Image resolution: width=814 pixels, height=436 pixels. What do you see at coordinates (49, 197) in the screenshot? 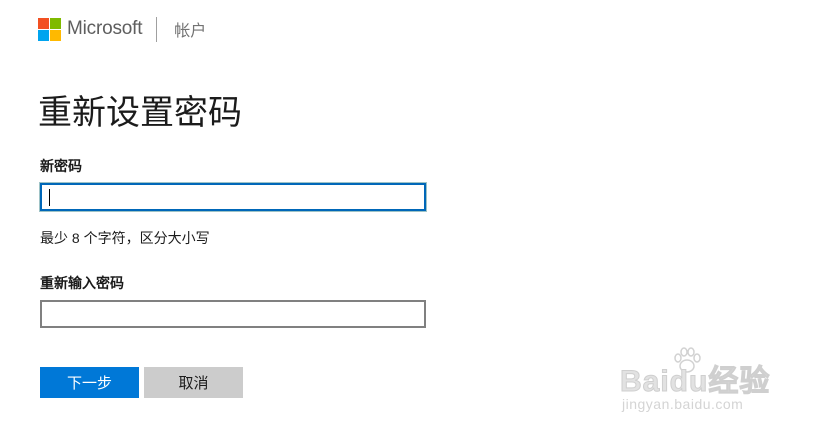
I see `text-caret` at bounding box center [49, 197].